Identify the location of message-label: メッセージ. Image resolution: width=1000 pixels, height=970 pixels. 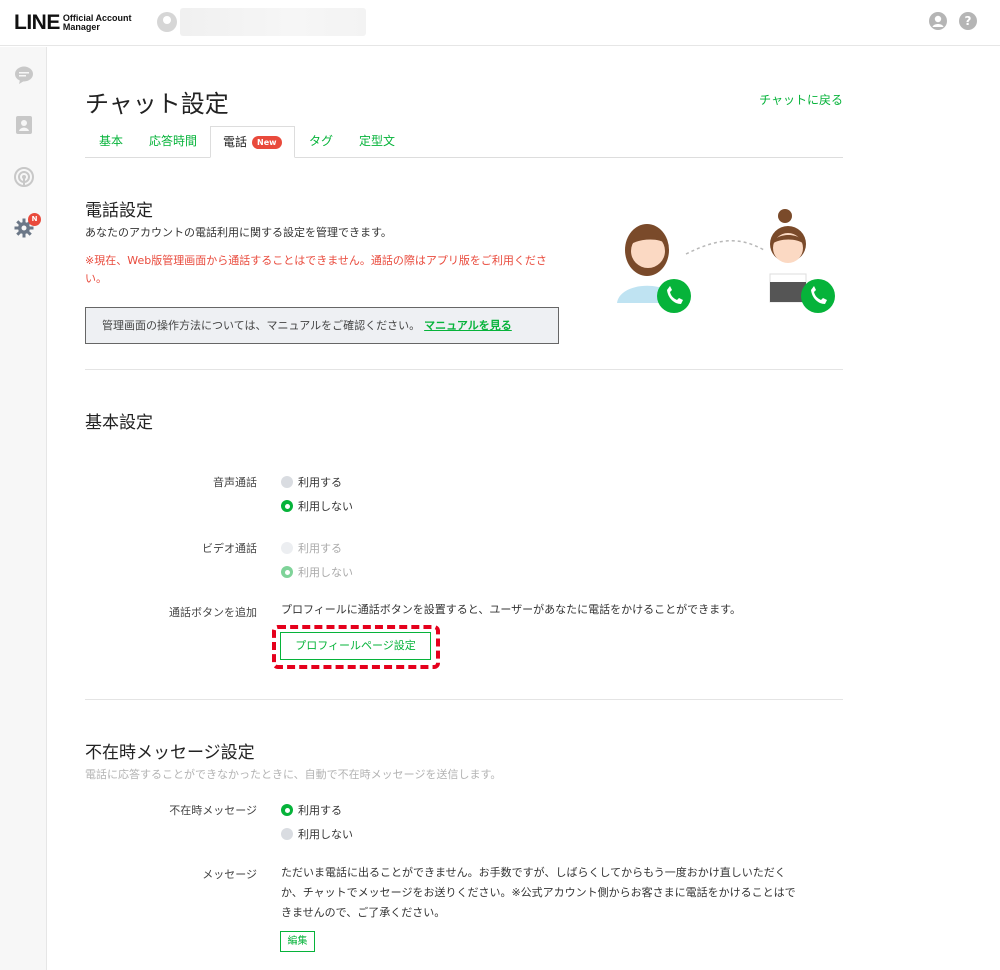
(229, 874).